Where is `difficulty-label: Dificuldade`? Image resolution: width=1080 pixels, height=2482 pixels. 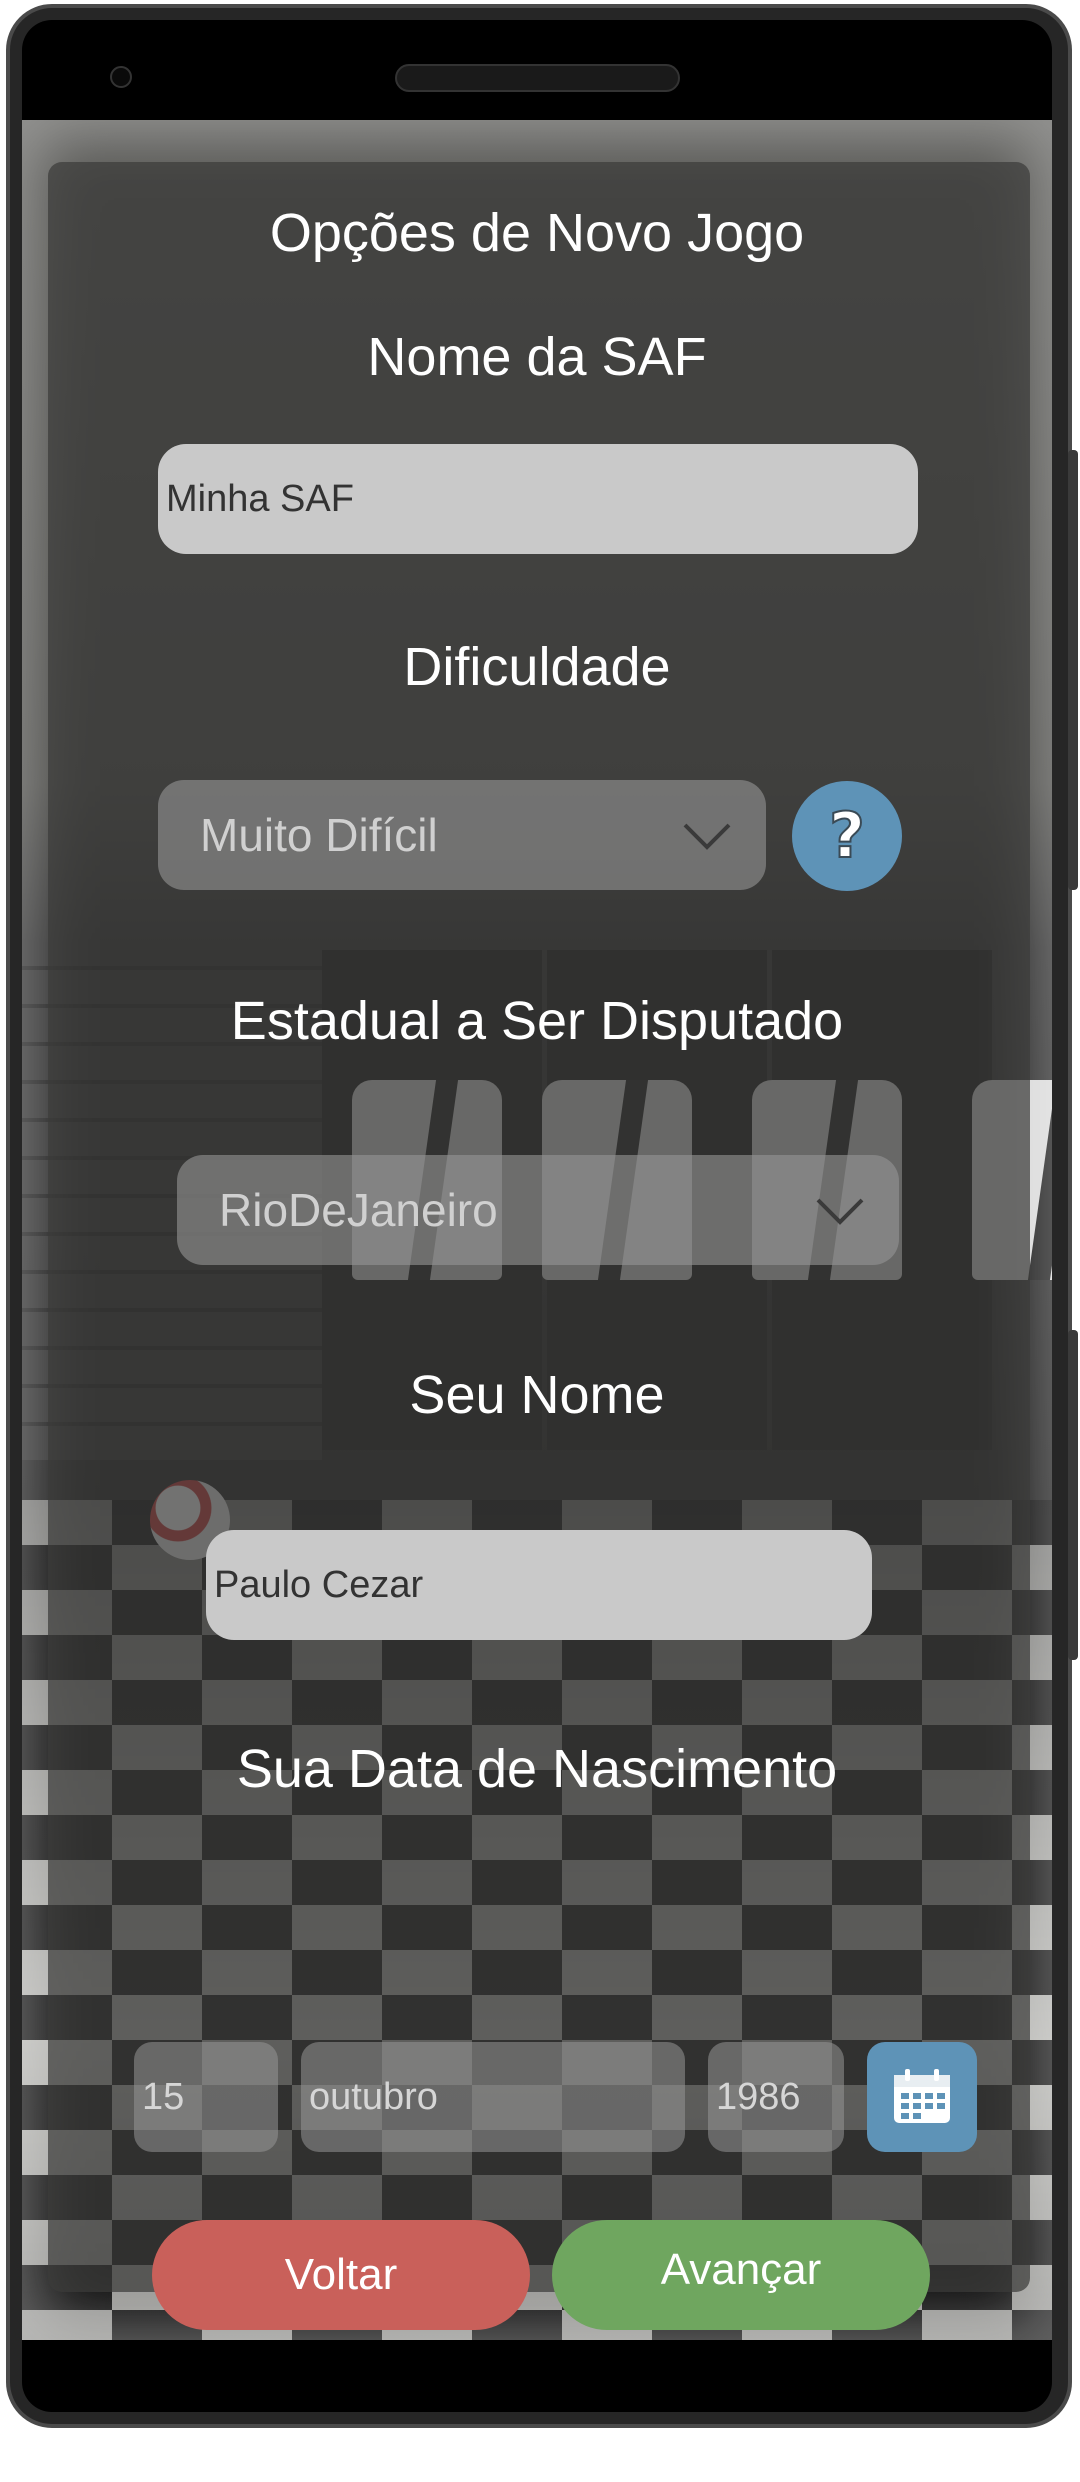 difficulty-label: Dificuldade is located at coordinates (537, 667).